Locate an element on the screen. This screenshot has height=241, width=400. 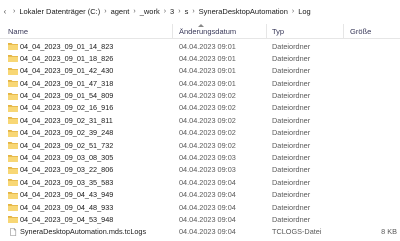
chevron-left-icon: ‹ is located at coordinates (5, 11).